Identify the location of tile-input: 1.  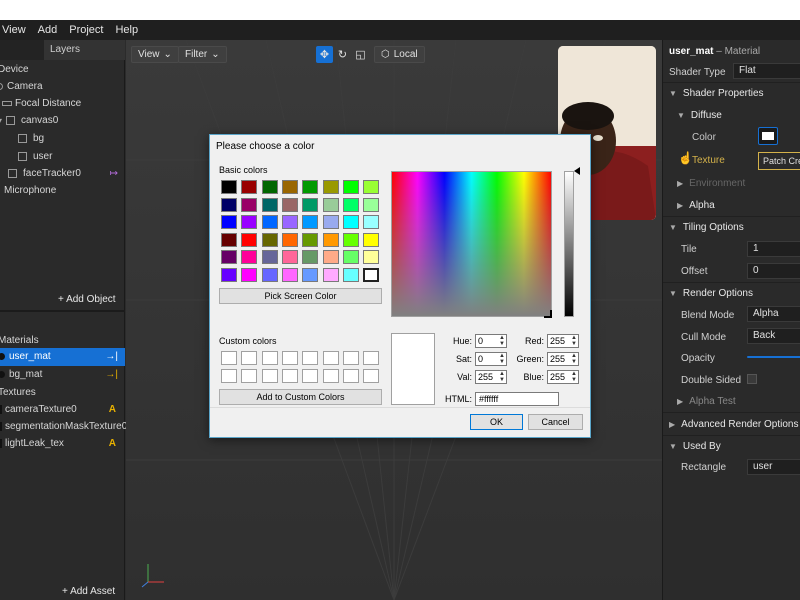
(773, 249).